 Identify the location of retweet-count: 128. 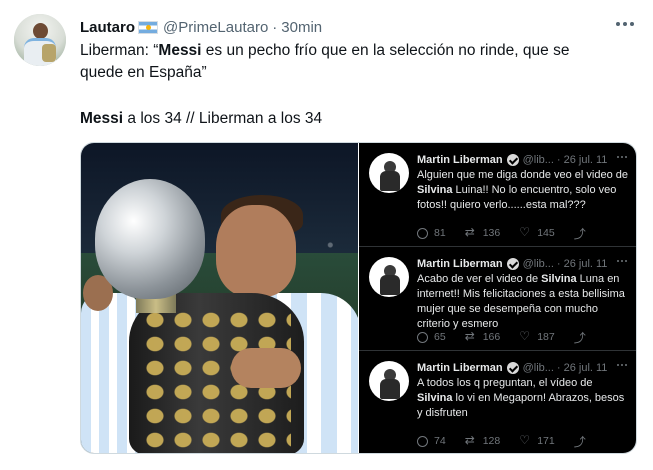
(491, 441).